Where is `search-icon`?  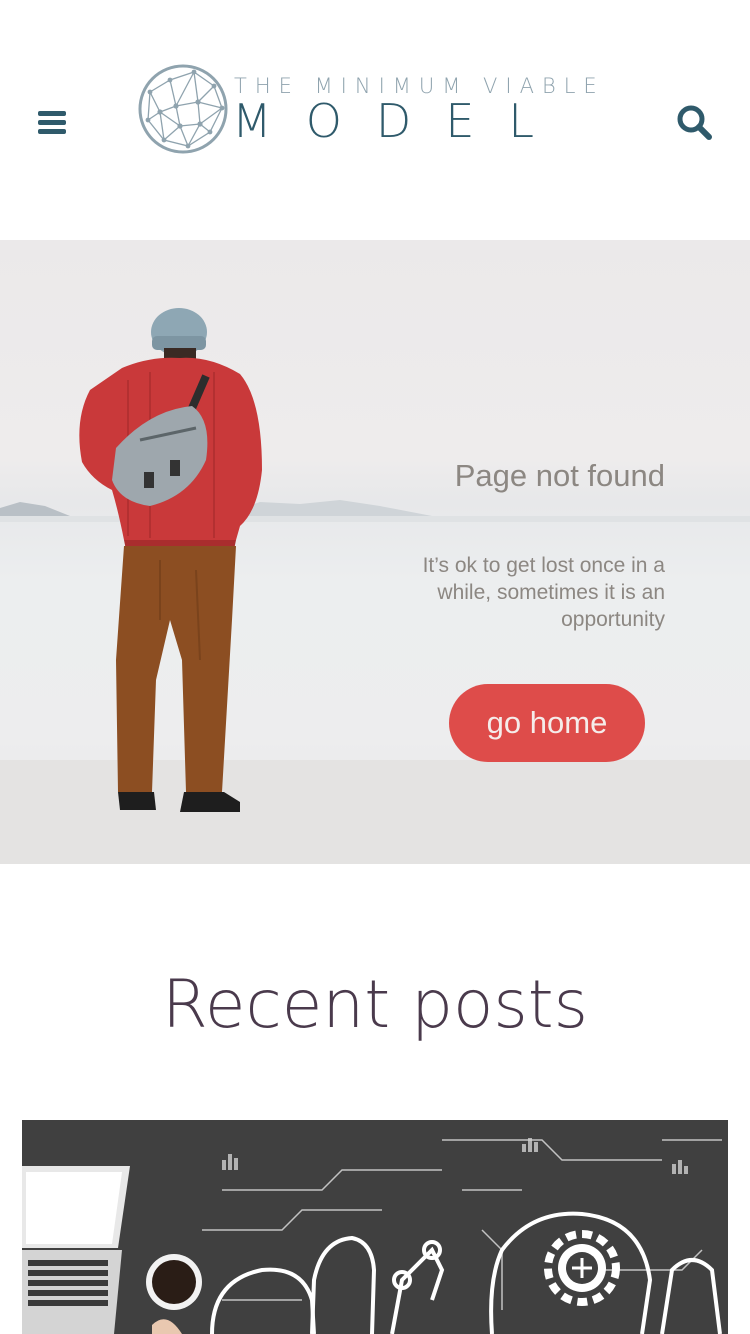
search-icon is located at coordinates (694, 122).